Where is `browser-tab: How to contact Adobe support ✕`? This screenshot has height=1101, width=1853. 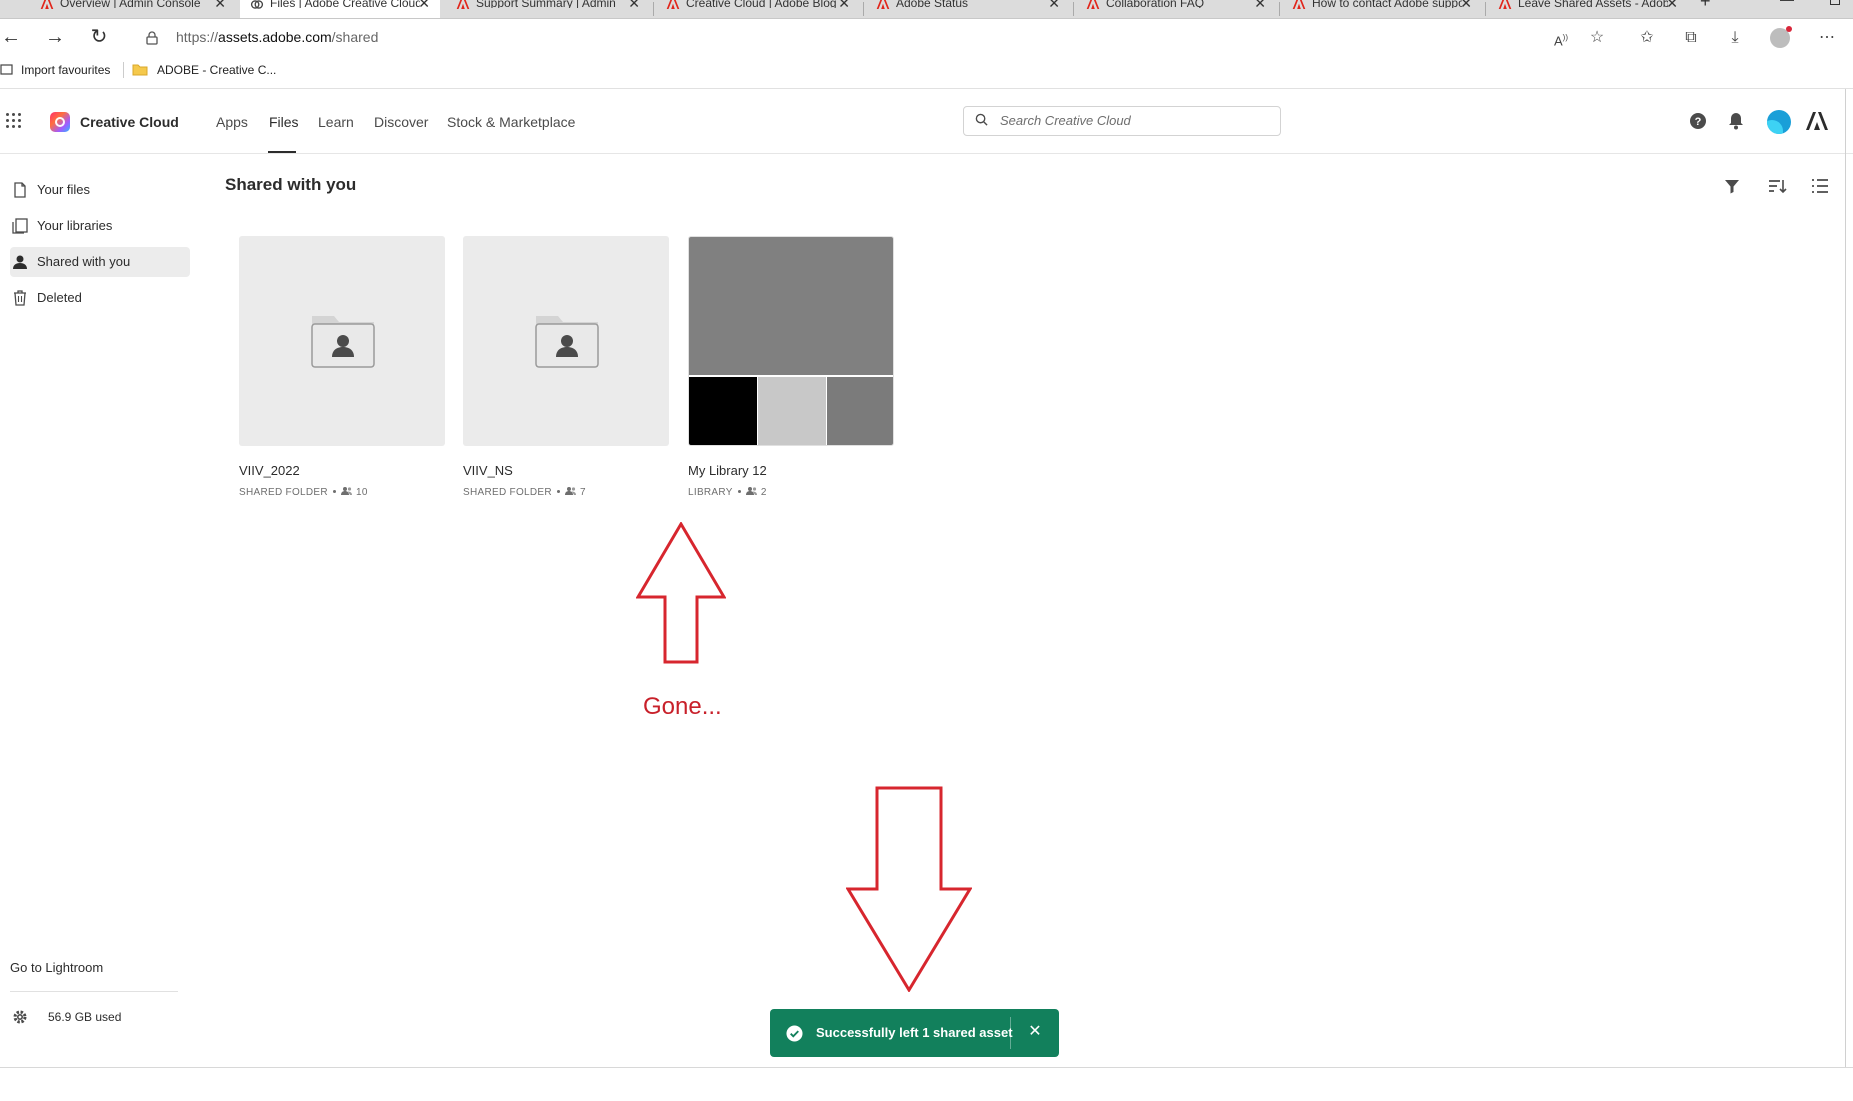 browser-tab: How to contact Adobe support ✕ is located at coordinates (1382, 9).